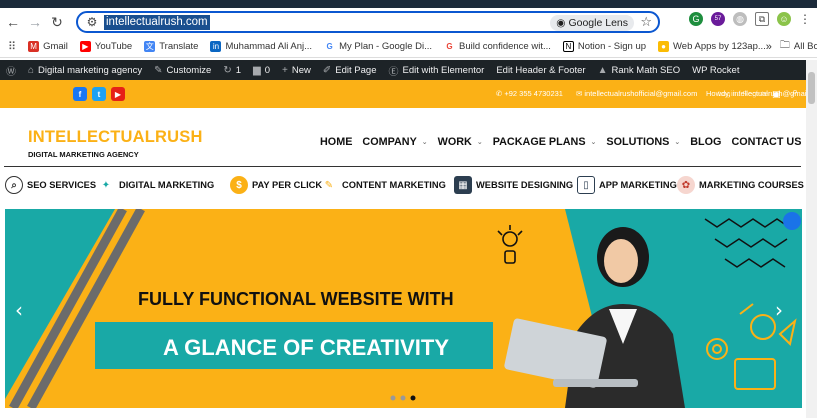 Image resolution: width=817 pixels, height=418 pixels. I want to click on address-bar: ⚙ intellectualrush.com ◉ Google Lens ☆, so click(368, 22).